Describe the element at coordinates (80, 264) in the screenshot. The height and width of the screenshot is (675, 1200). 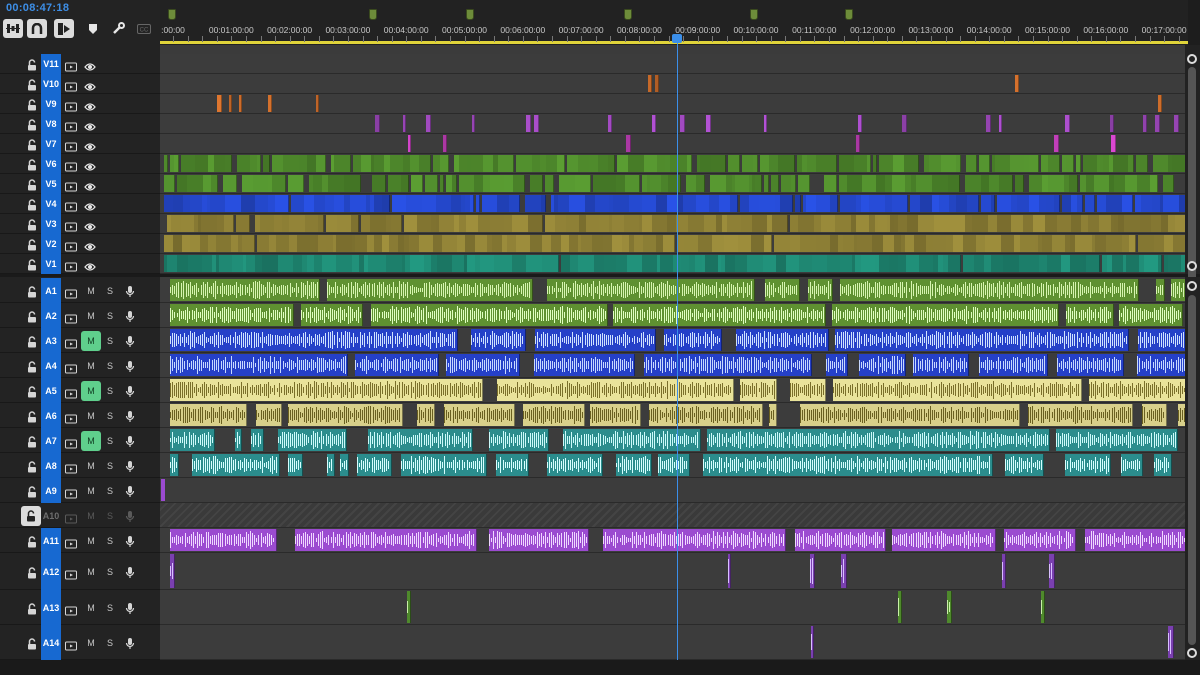
I see `video-track-header-v1: V1` at that location.